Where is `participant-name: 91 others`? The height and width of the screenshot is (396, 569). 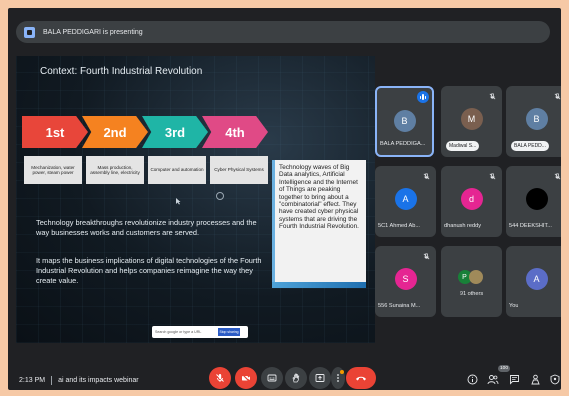
participant-name: 91 others is located at coordinates (471, 294).